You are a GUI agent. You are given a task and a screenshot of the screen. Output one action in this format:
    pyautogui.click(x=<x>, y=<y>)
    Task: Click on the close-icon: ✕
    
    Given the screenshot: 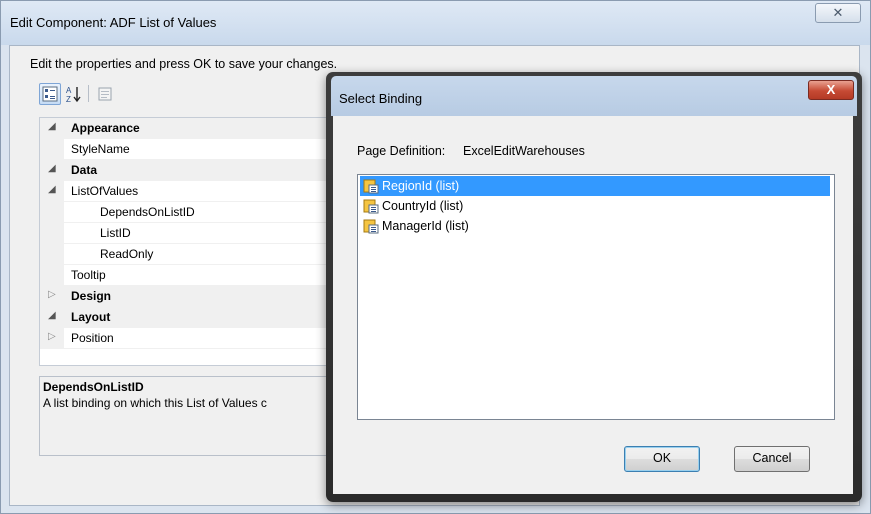 What is the action you would take?
    pyautogui.click(x=838, y=12)
    